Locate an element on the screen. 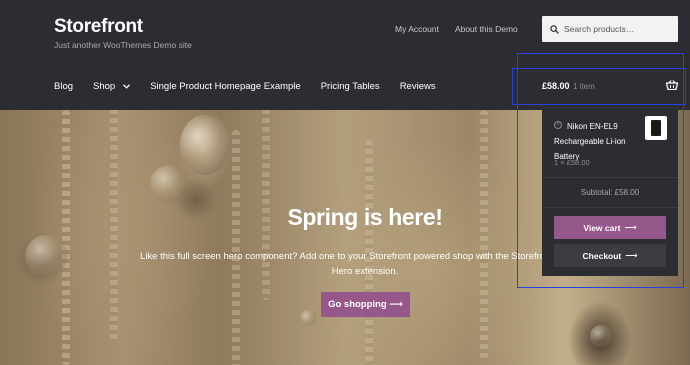 This screenshot has height=365, width=690. search-input is located at coordinates (619, 29).